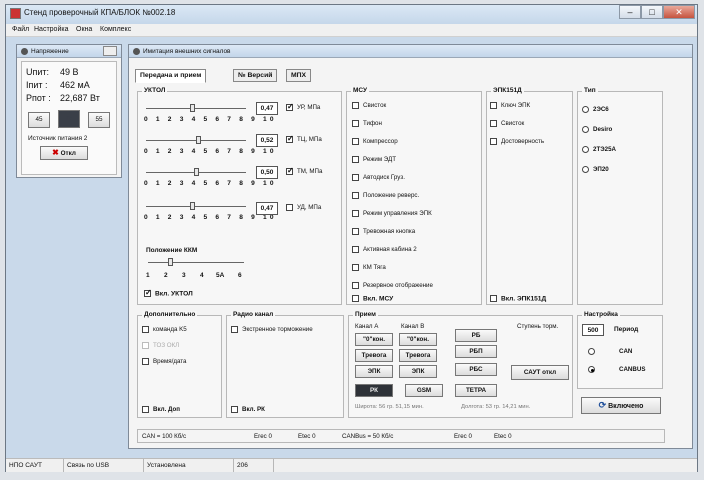 The width and height of the screenshot is (704, 480). Describe the element at coordinates (424, 390) in the screenshot. I see `gsm-mode-button: GSM` at that location.